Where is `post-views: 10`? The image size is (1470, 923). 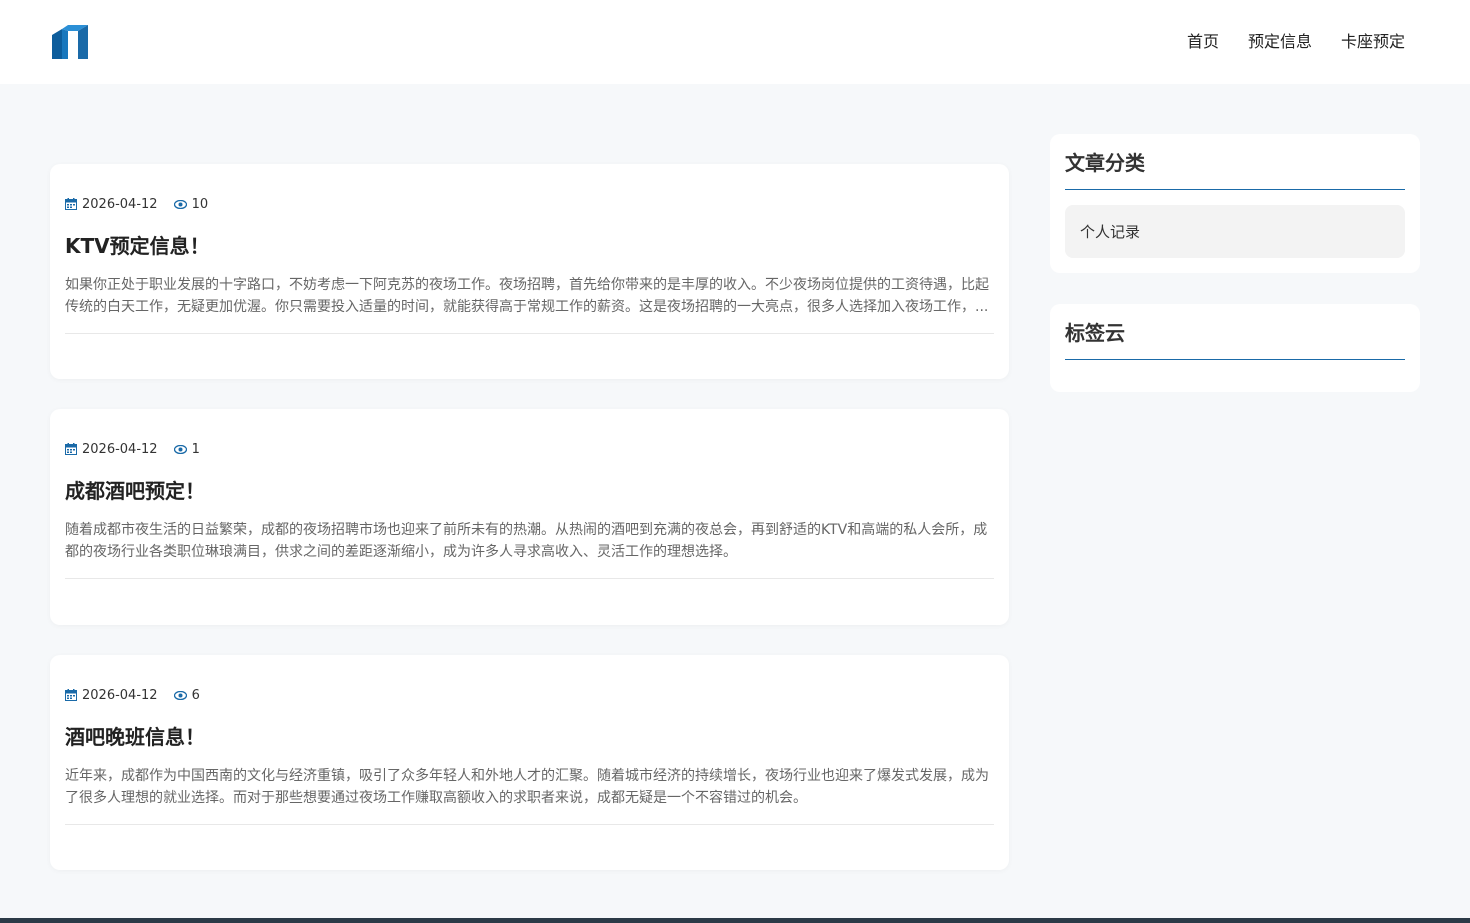 post-views: 10 is located at coordinates (200, 204).